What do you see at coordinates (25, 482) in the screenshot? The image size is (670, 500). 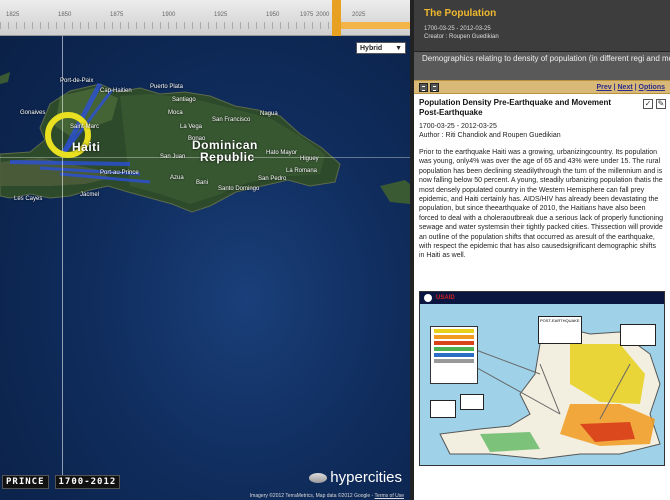 I see `place-readout: PRINCE` at bounding box center [25, 482].